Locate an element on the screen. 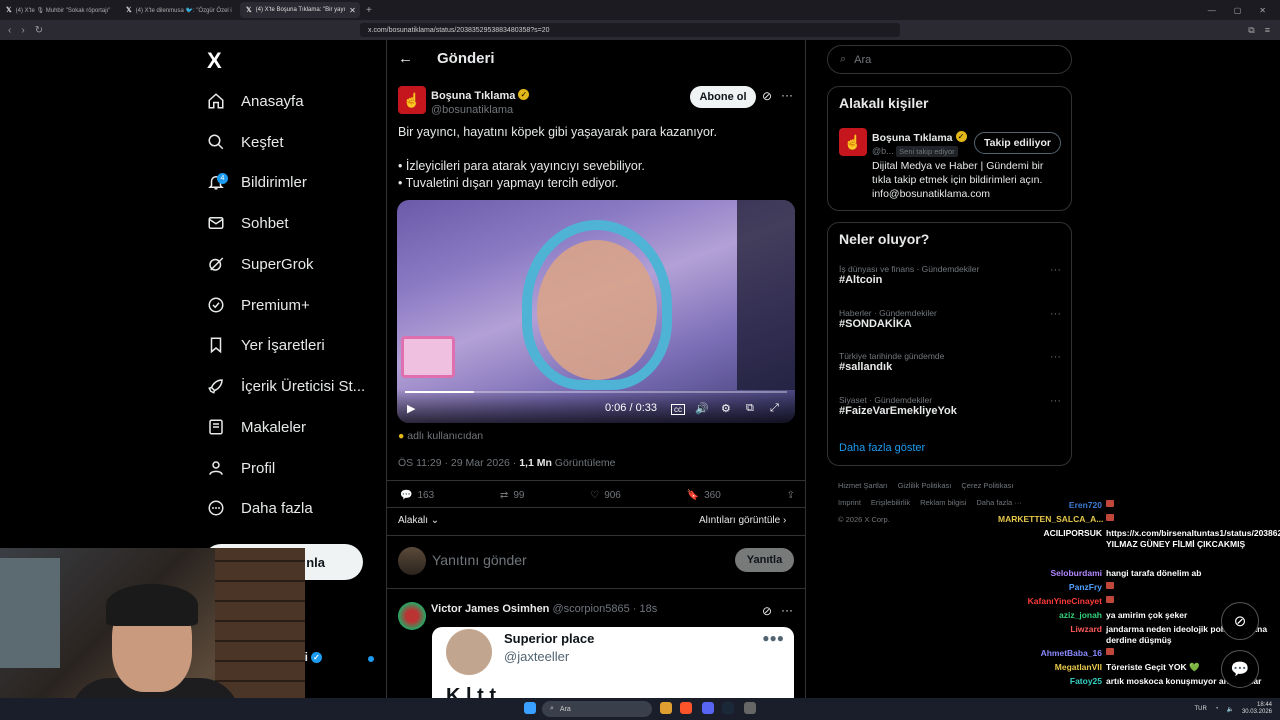 This screenshot has height=720, width=1280. embed-more-icon: ●●● is located at coordinates (773, 638).